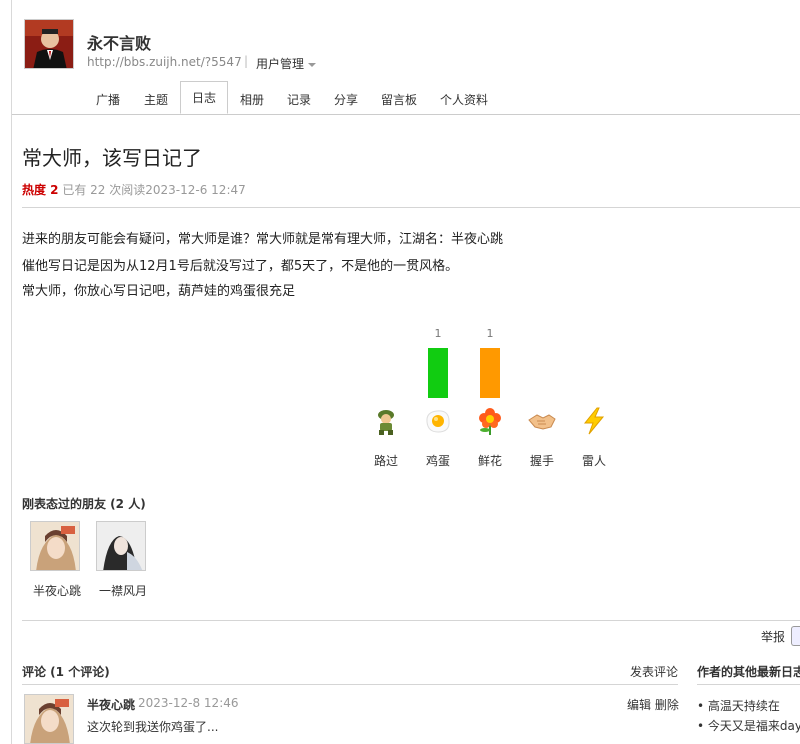  Describe the element at coordinates (164, 62) in the screenshot. I see `owner-space-url: http://bbs.zuijh.net/?5547` at that location.